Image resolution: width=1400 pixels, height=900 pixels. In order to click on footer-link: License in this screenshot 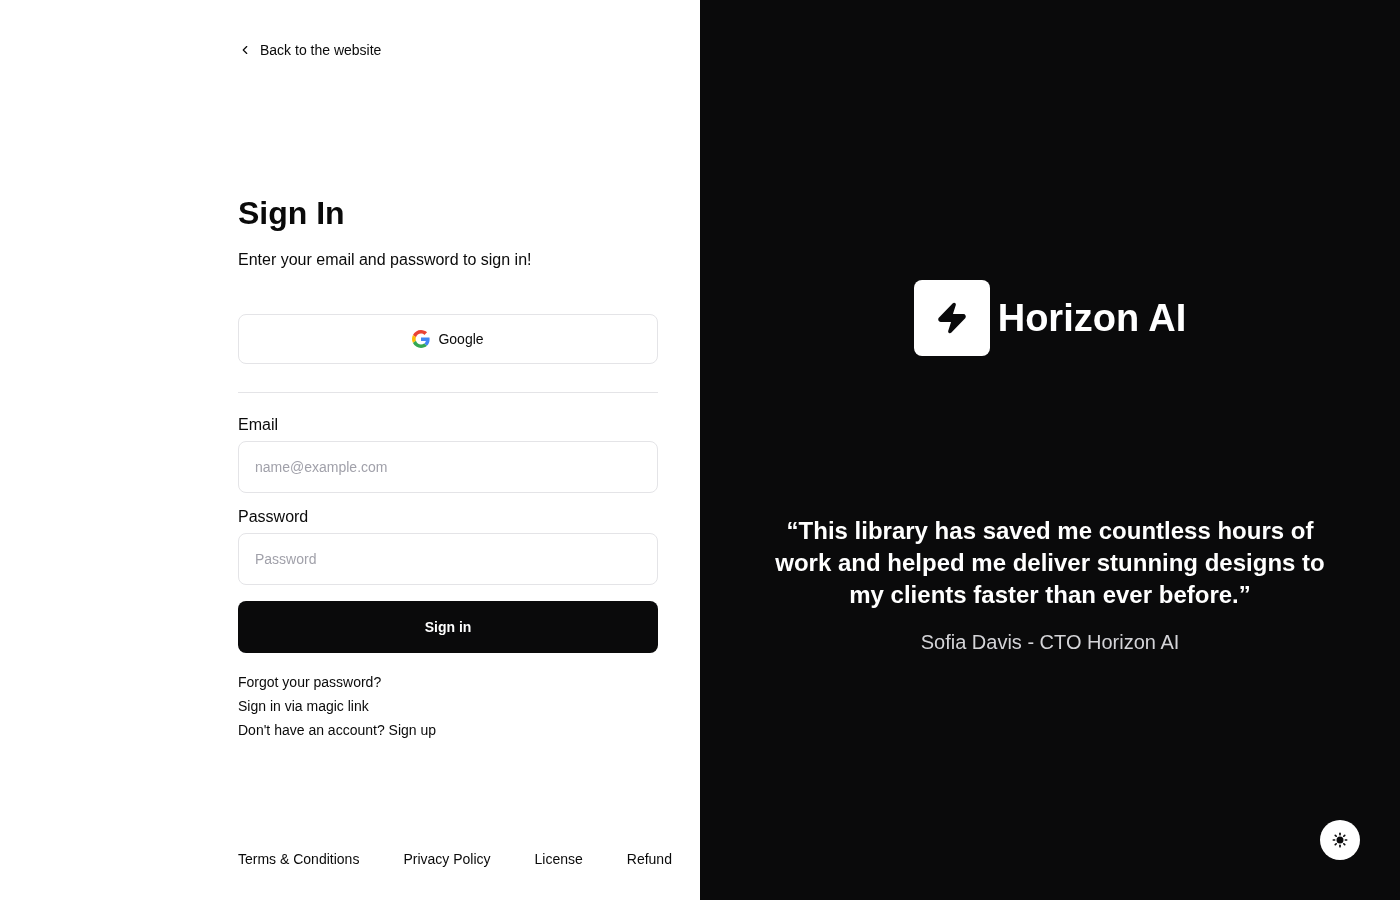, I will do `click(558, 859)`.